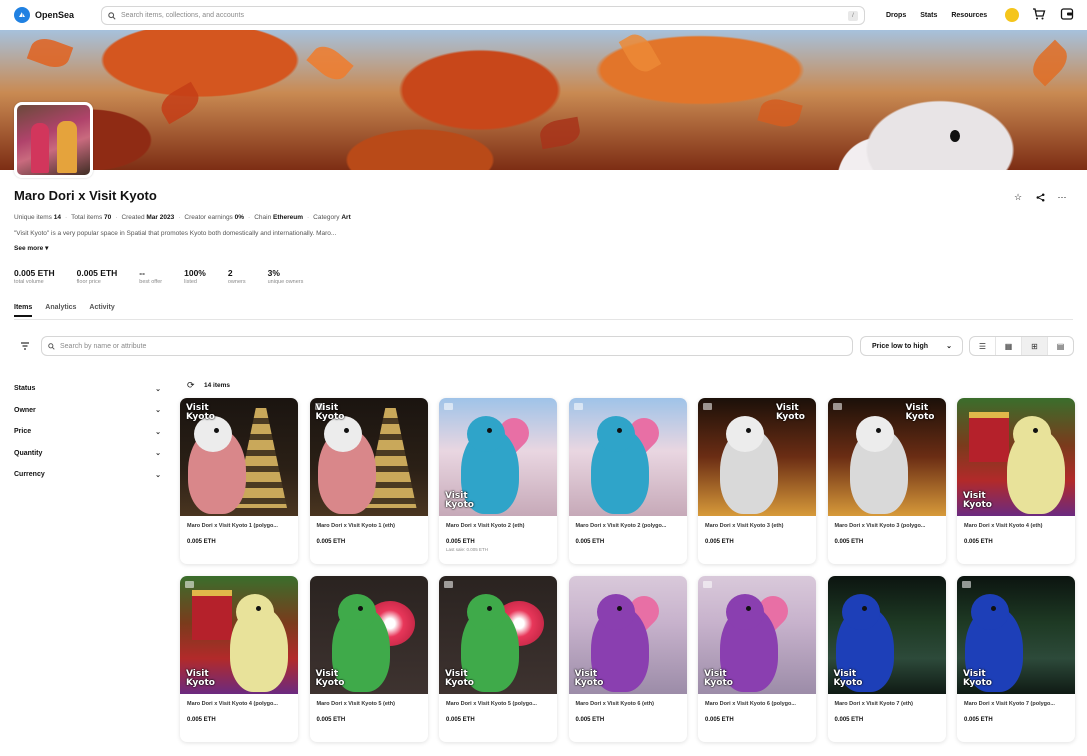 This screenshot has height=756, width=1087. Describe the element at coordinates (151, 276) in the screenshot. I see `stat-best-offer: -- best offer` at that location.